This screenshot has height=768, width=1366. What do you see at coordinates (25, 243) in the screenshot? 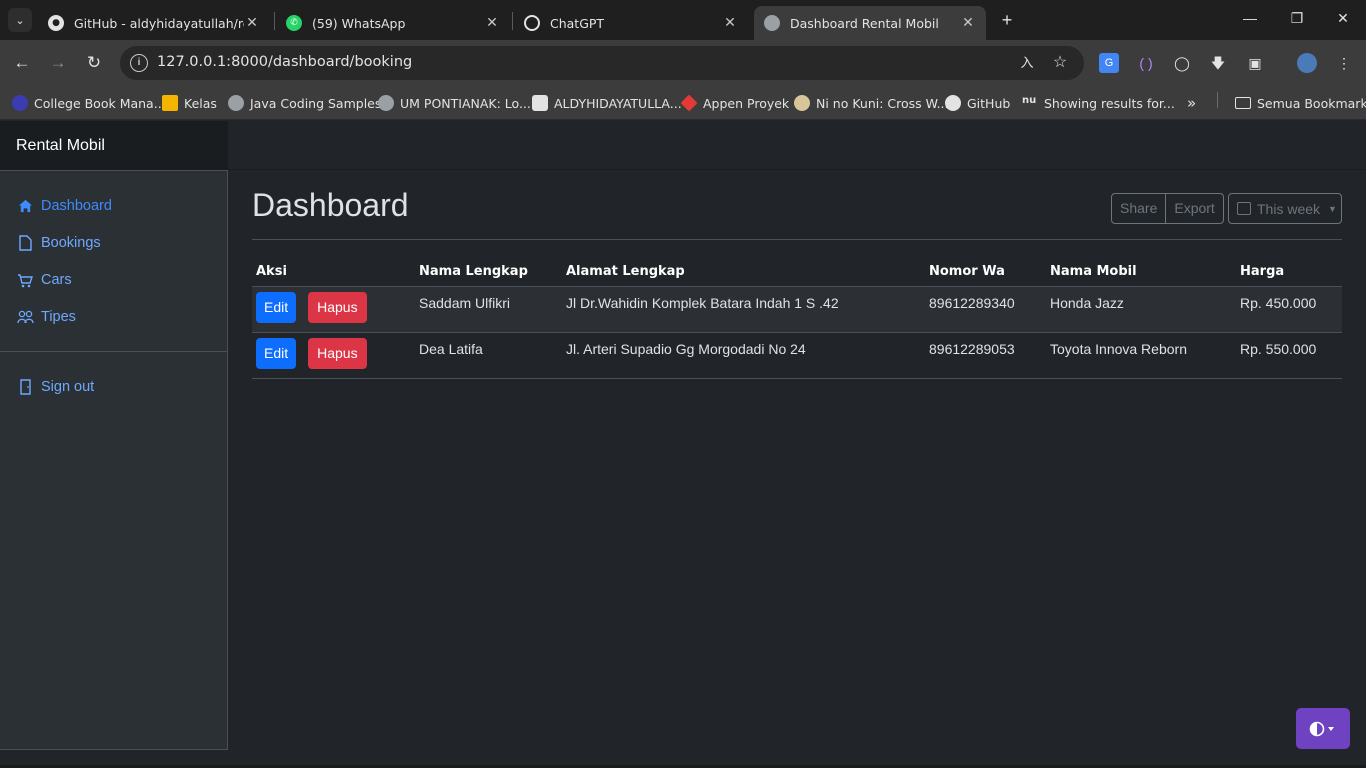
I see `file-icon` at bounding box center [25, 243].